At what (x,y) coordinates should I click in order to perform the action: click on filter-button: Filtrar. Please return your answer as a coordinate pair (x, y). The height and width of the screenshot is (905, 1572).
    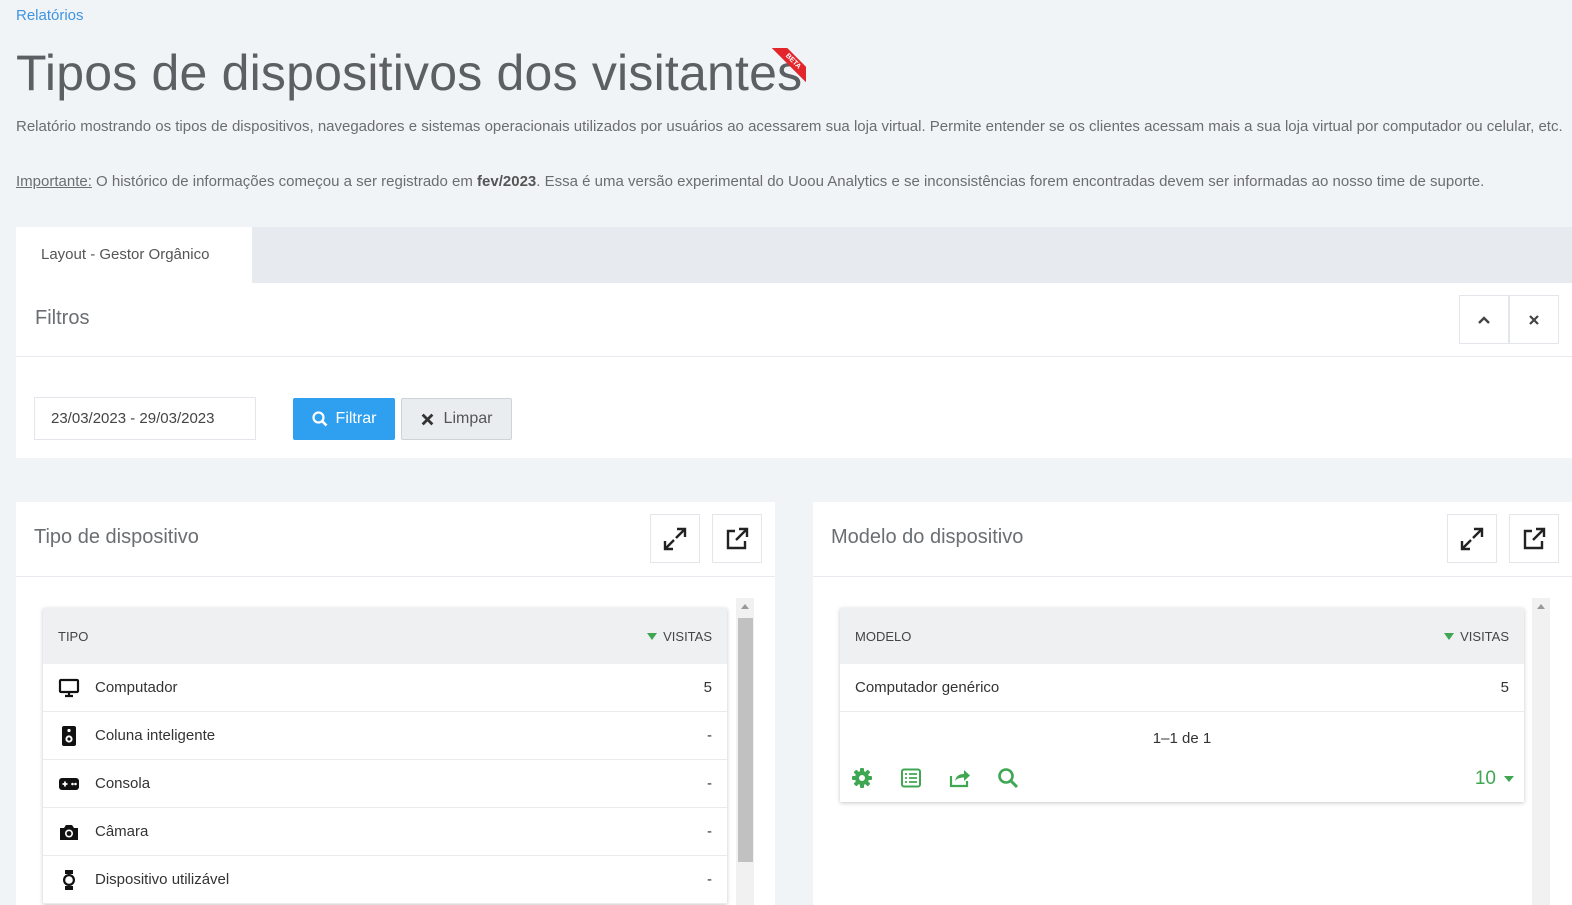
    Looking at the image, I should click on (344, 419).